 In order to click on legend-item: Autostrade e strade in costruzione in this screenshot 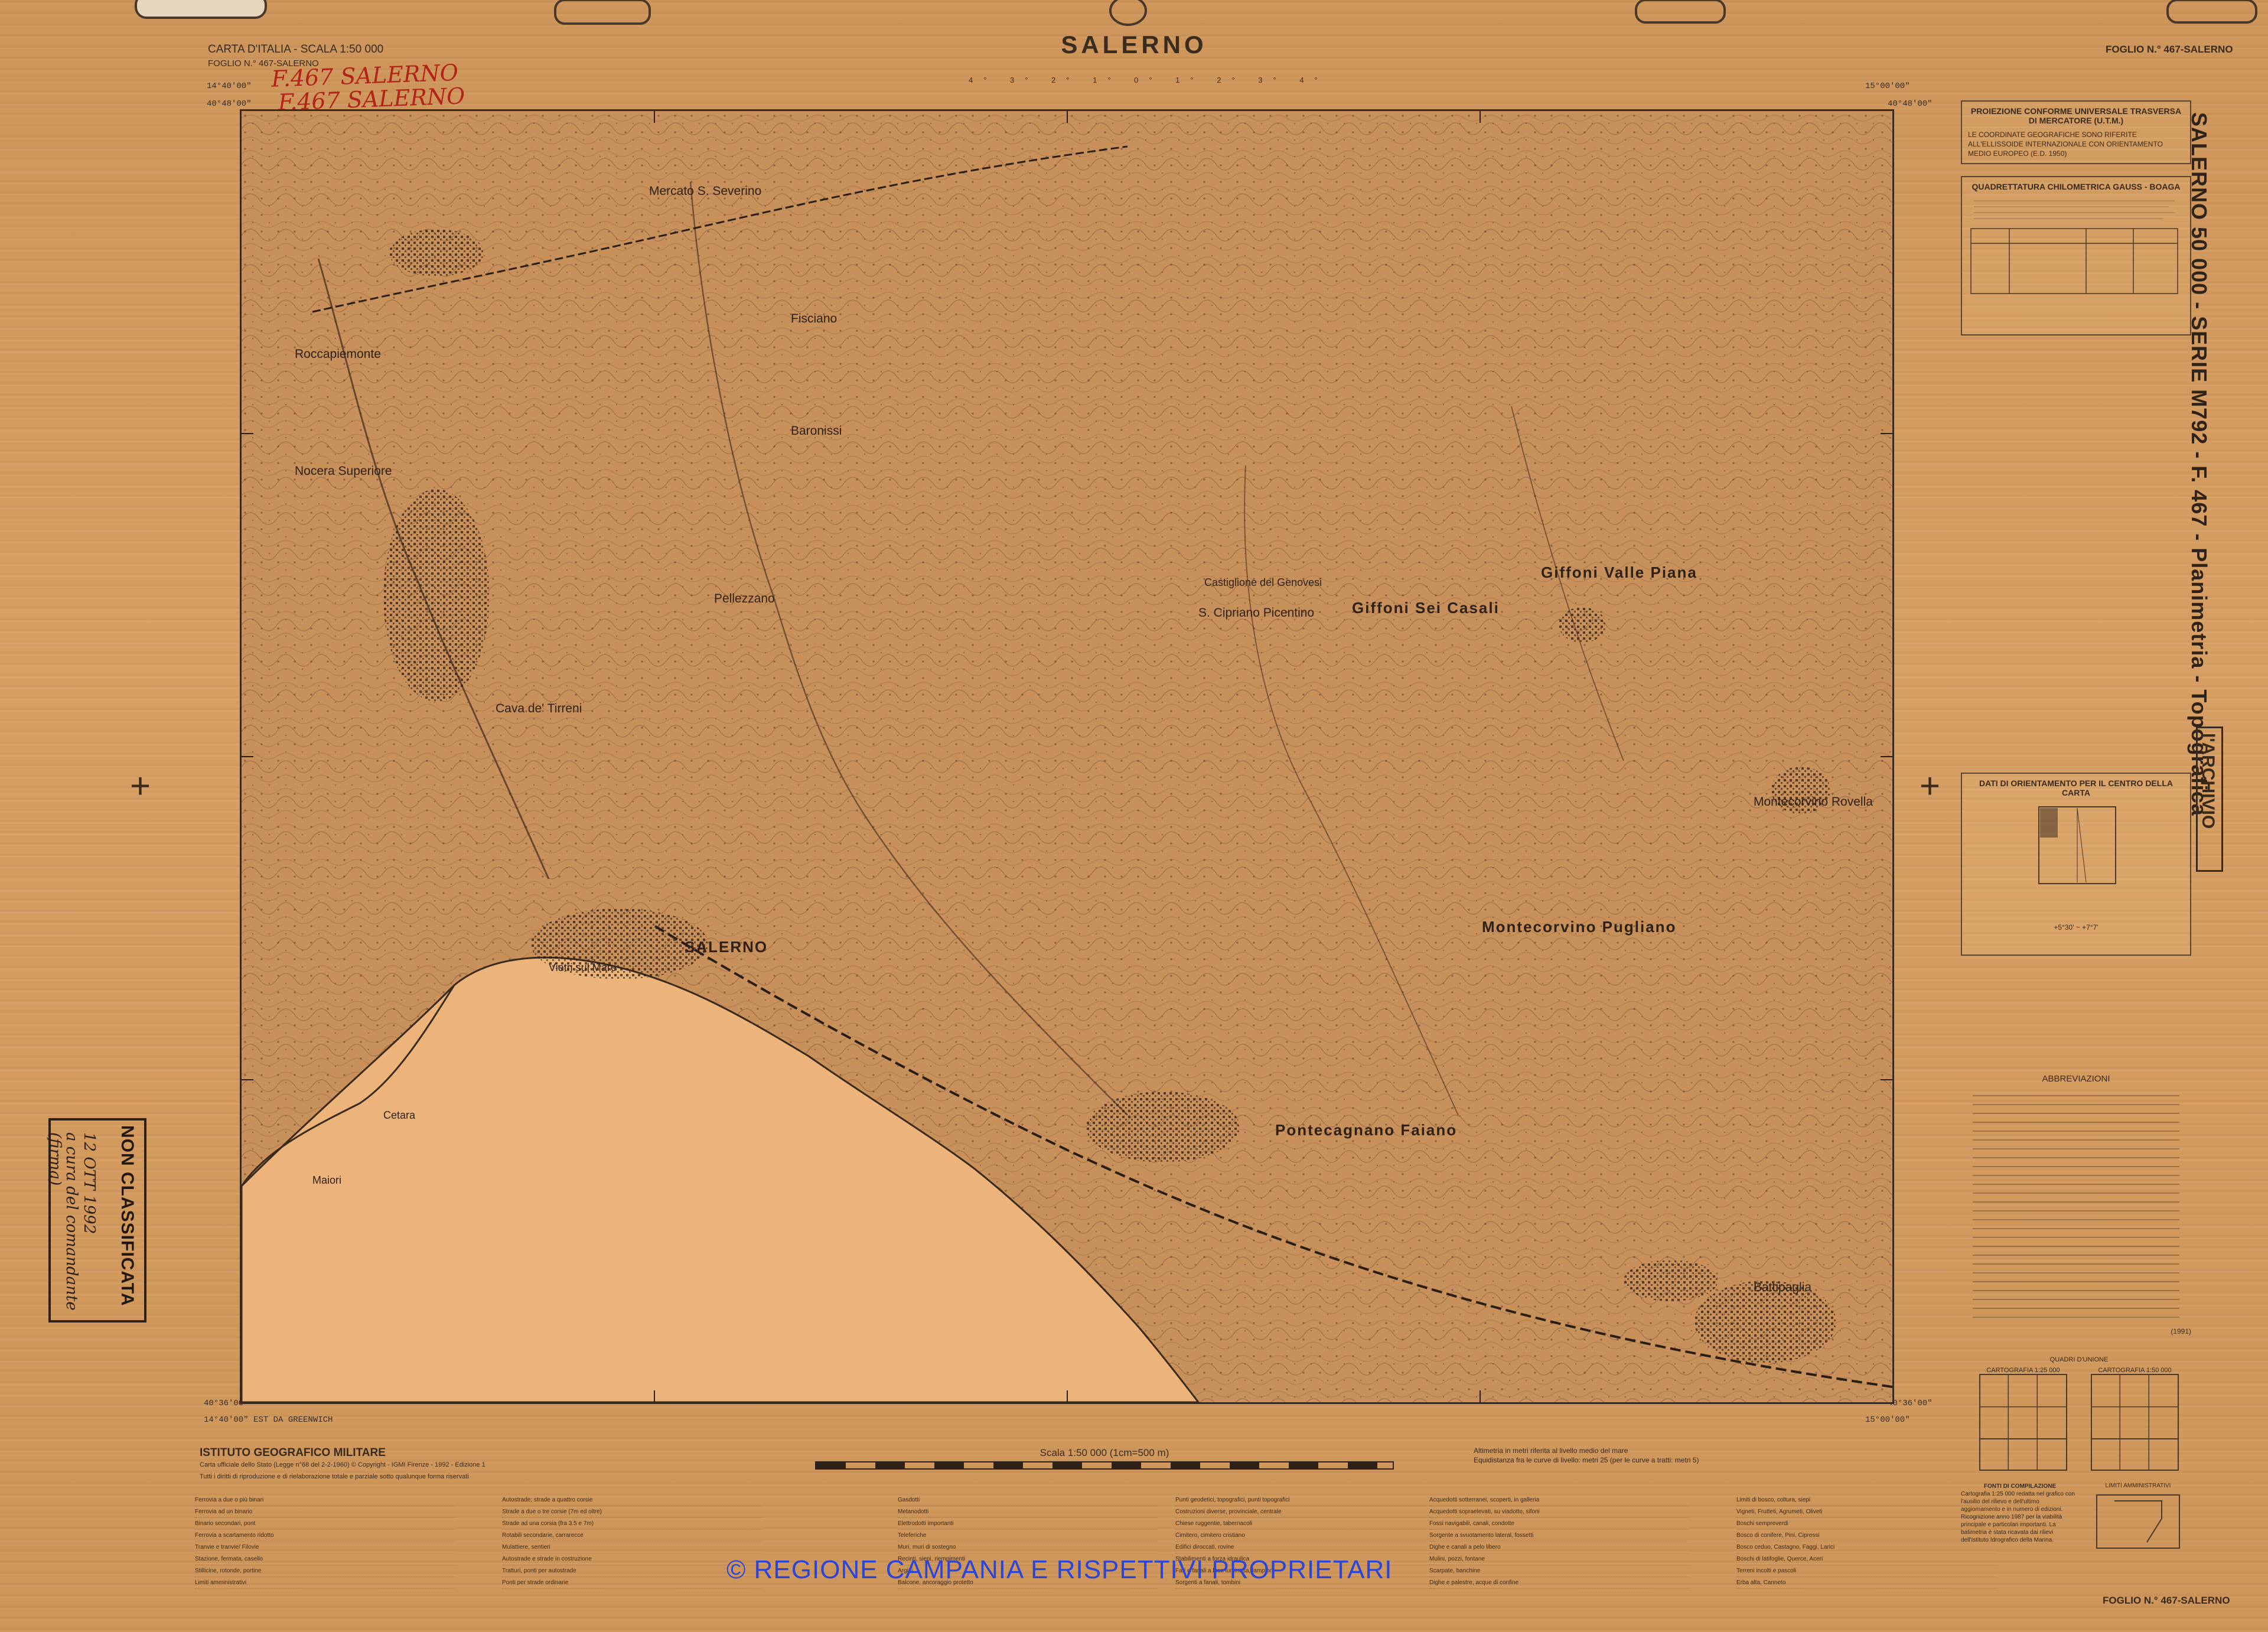, I will do `click(632, 1559)`.